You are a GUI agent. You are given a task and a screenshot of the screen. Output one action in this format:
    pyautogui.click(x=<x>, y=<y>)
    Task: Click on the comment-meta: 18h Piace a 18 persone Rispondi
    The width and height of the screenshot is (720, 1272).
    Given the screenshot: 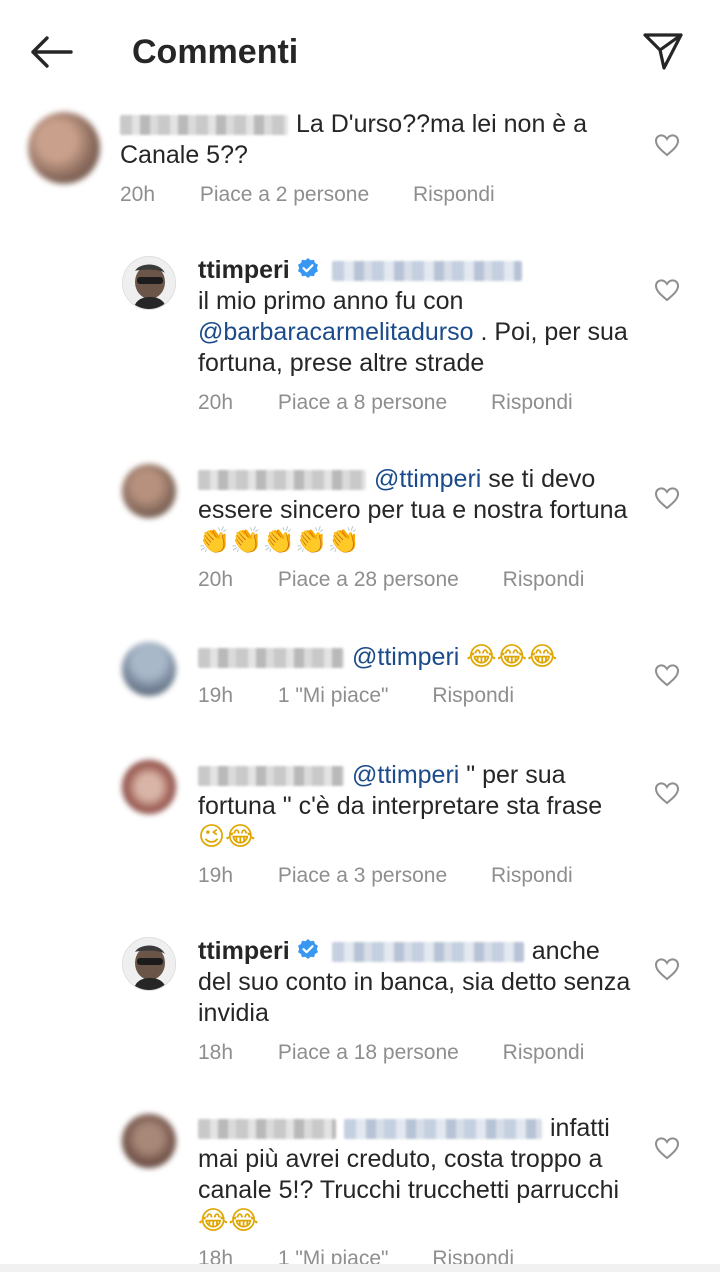 What is the action you would take?
    pyautogui.click(x=391, y=1053)
    